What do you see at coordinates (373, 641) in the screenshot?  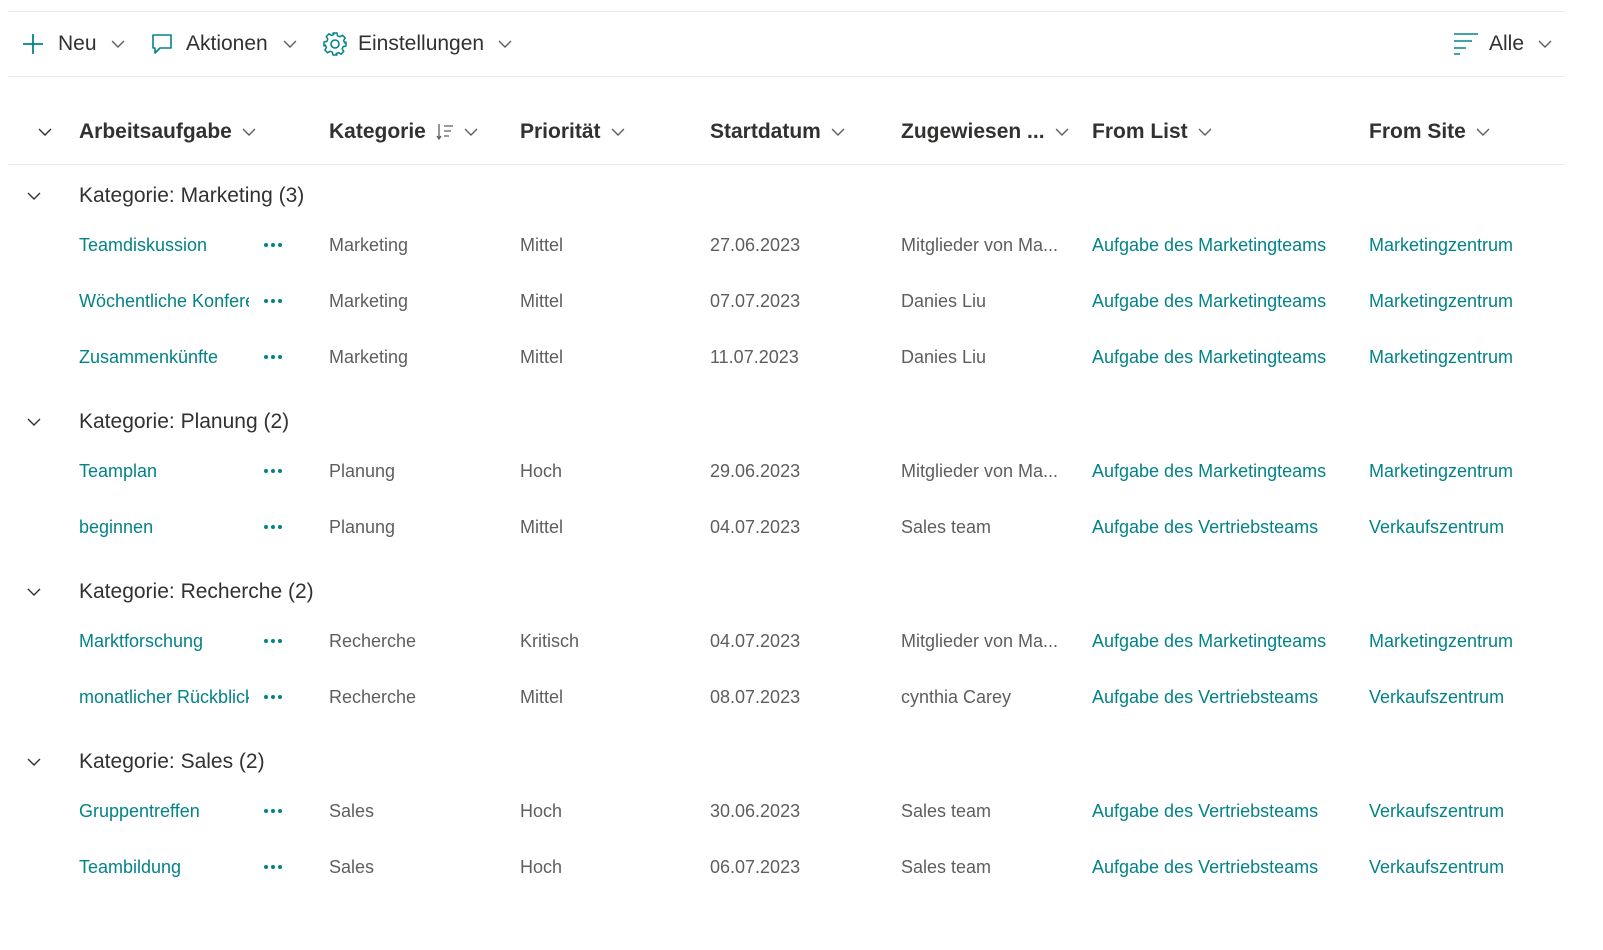 I see `cell-category: Recherche` at bounding box center [373, 641].